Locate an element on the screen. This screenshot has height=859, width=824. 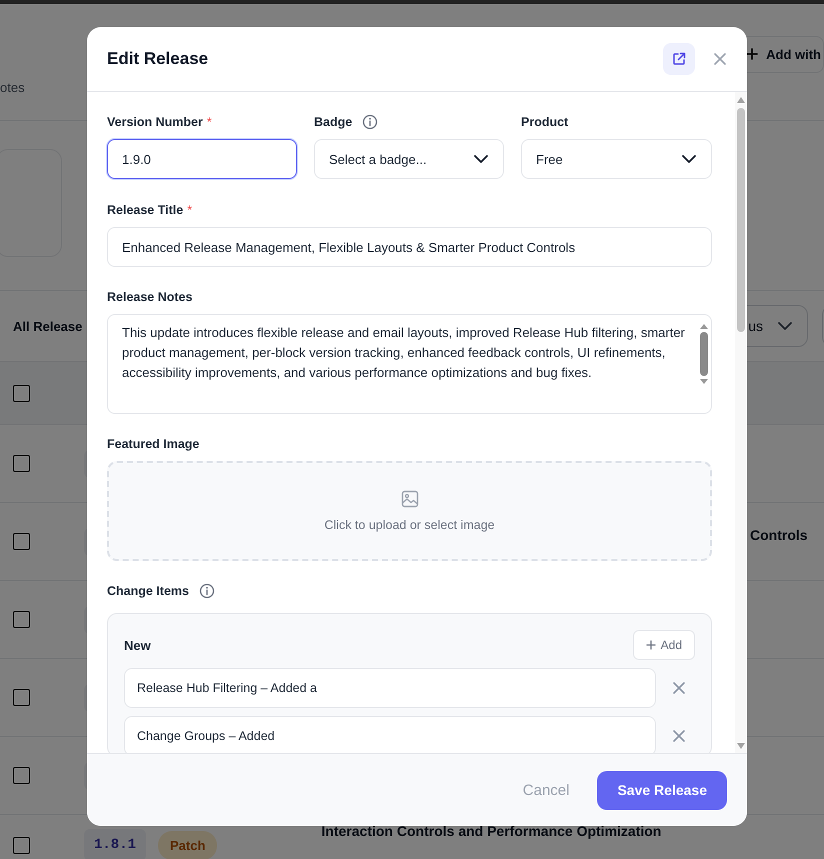
open-external-button is located at coordinates (679, 59).